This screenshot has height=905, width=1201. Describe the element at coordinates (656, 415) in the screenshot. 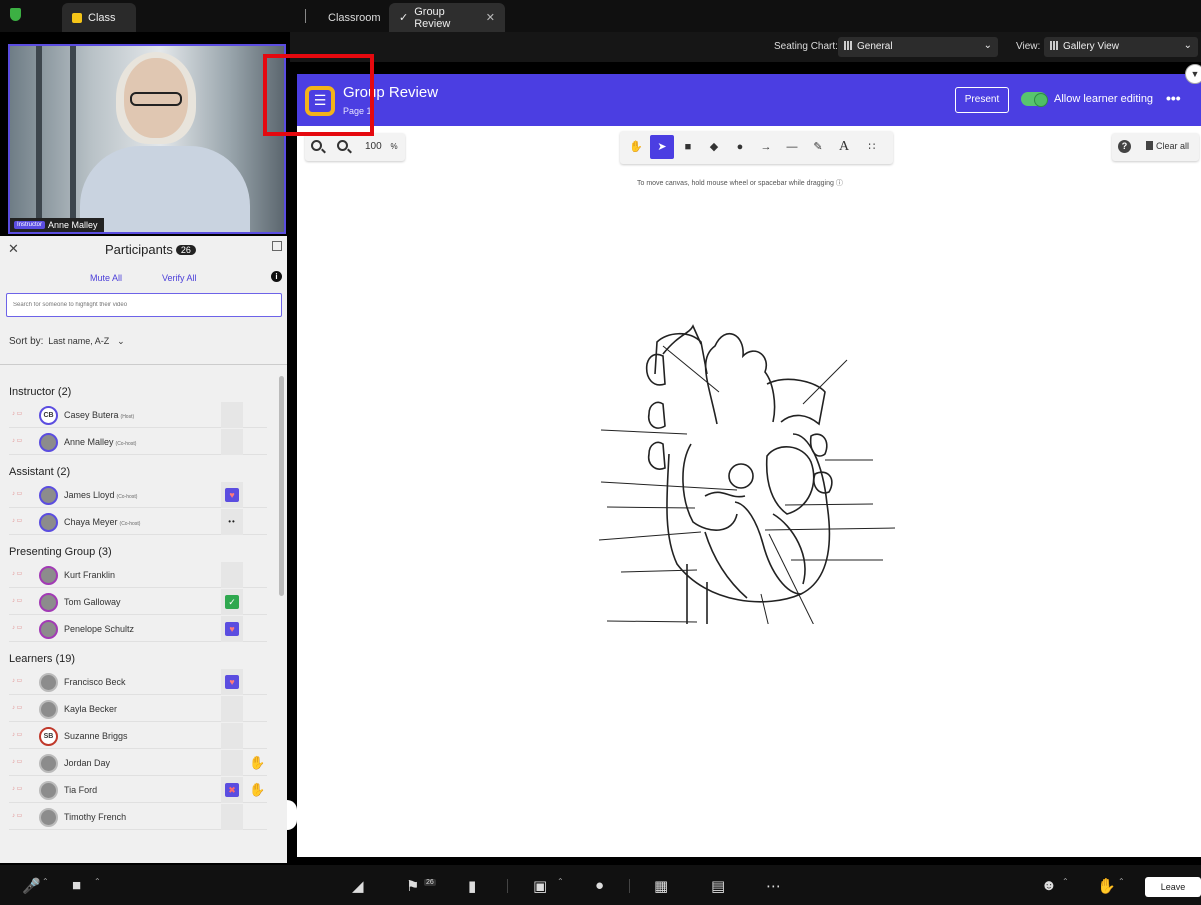

I see `heart-vessel` at that location.